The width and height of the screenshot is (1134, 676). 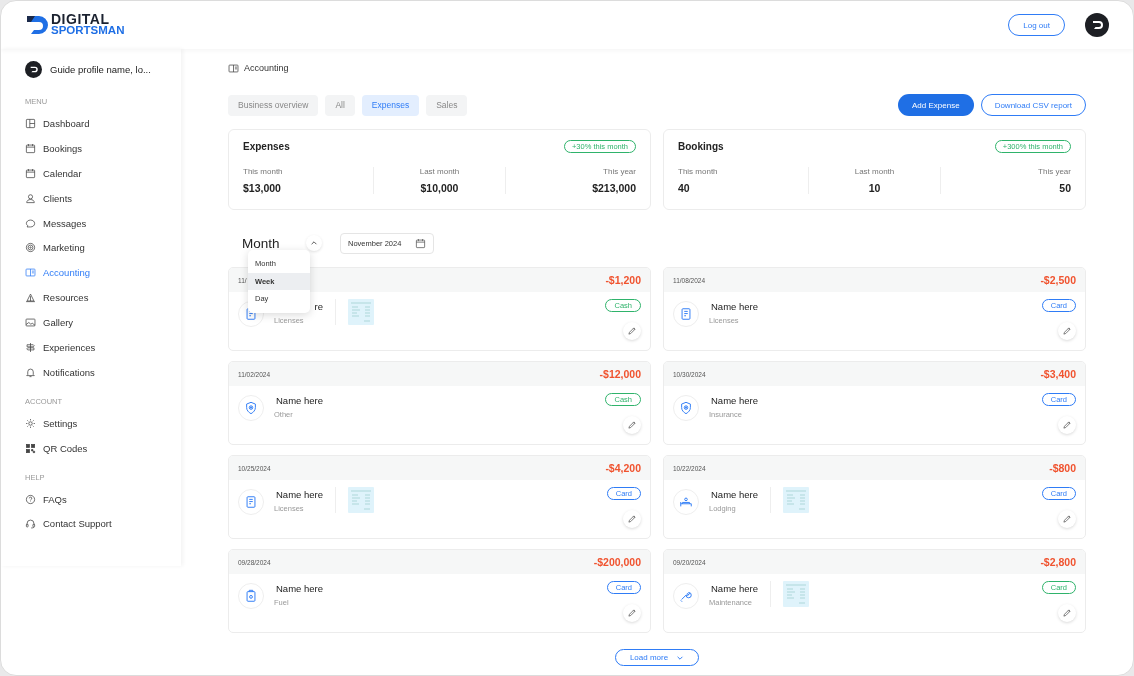 I want to click on tab: Expenses, so click(x=390, y=105).